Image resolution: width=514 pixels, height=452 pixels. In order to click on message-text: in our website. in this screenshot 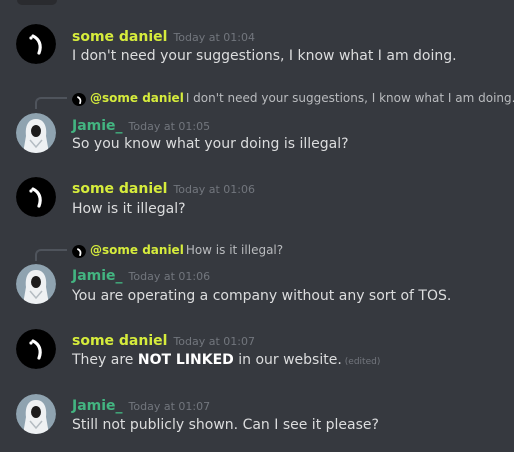, I will do `click(287, 360)`.